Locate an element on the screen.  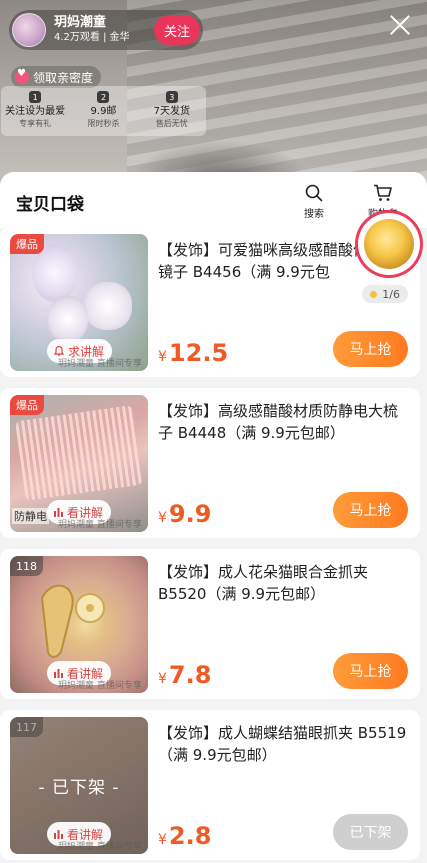
pager-text: 1/6 is located at coordinates (391, 294).